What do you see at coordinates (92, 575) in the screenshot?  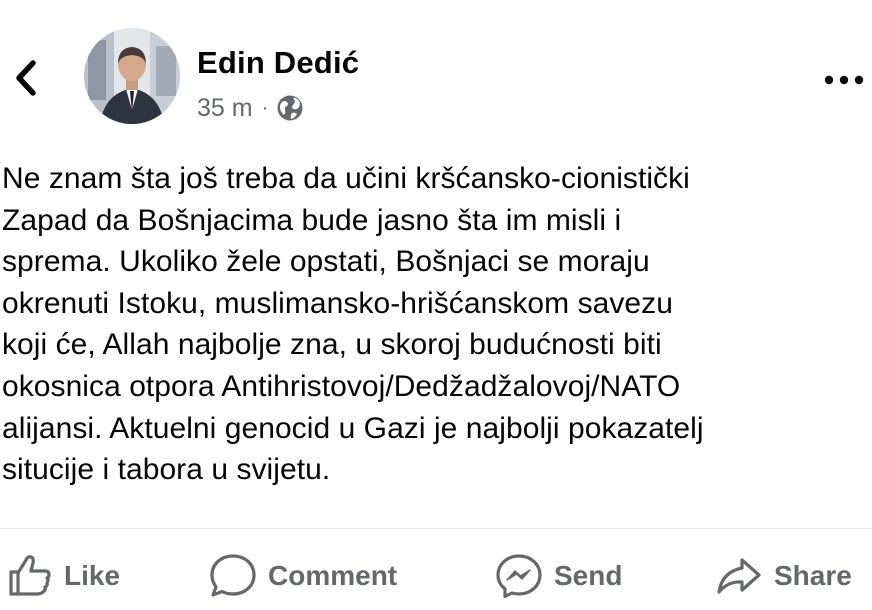 I see `like-label: Like` at bounding box center [92, 575].